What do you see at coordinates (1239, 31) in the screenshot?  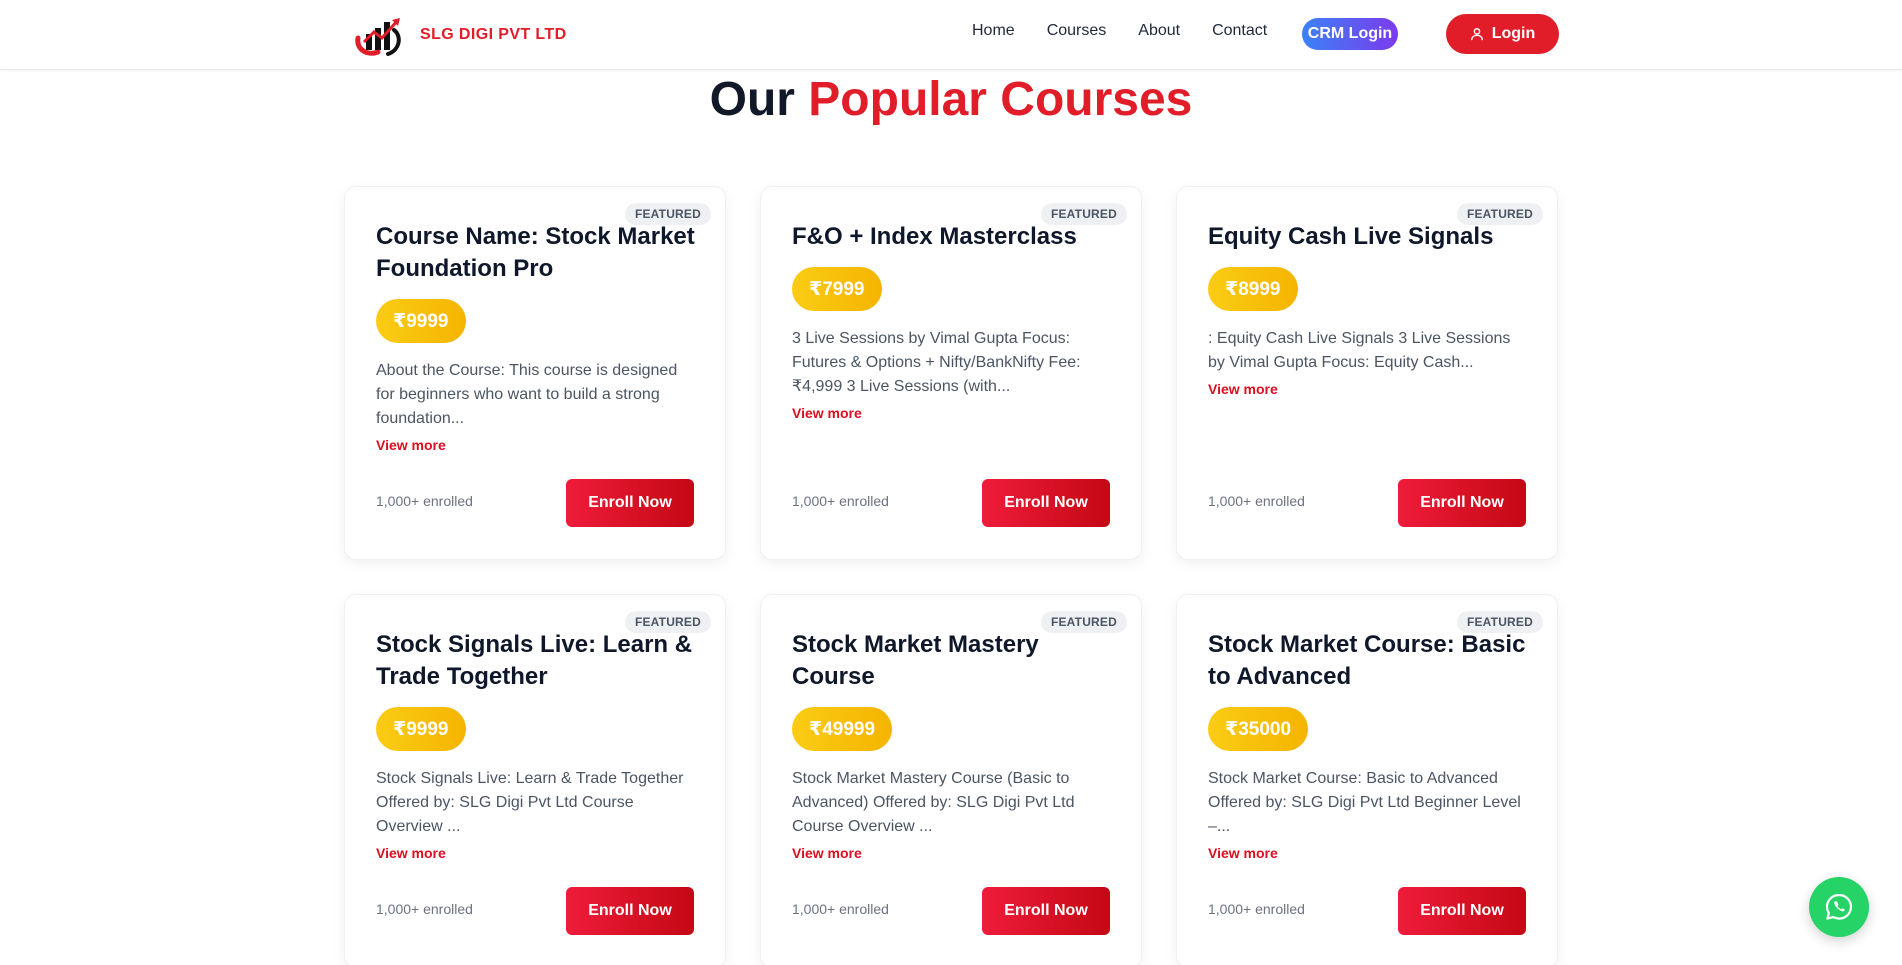 I see `nav-contact: Contact` at bounding box center [1239, 31].